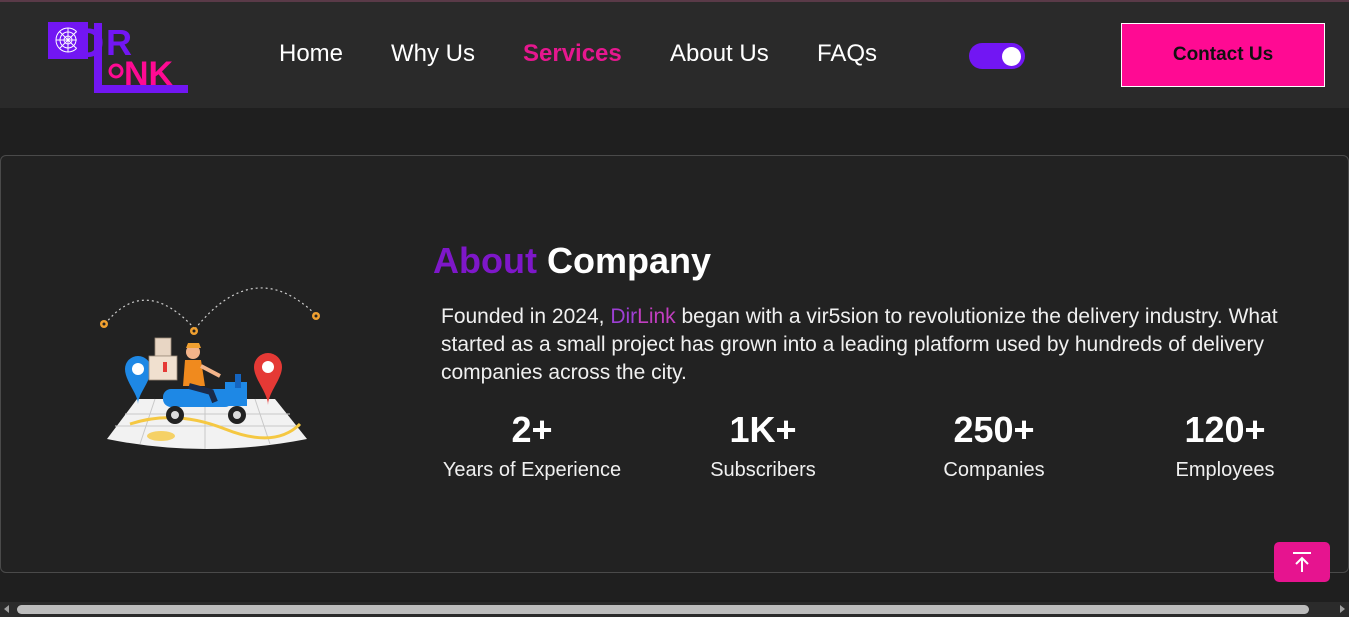 The image size is (1349, 617). What do you see at coordinates (997, 56) in the screenshot?
I see `theme-toggle` at bounding box center [997, 56].